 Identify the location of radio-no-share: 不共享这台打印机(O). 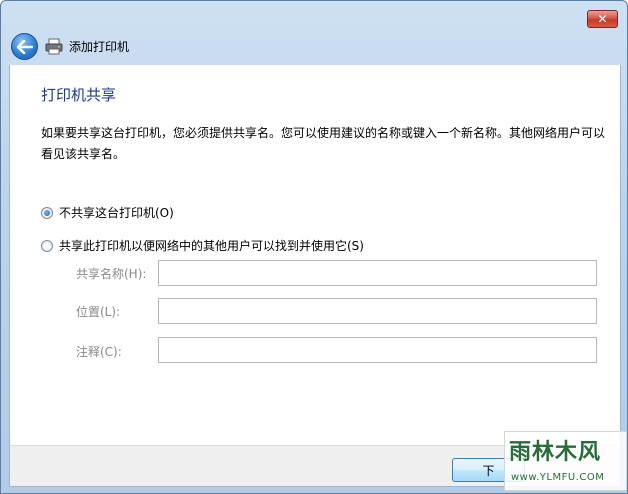
(107, 212).